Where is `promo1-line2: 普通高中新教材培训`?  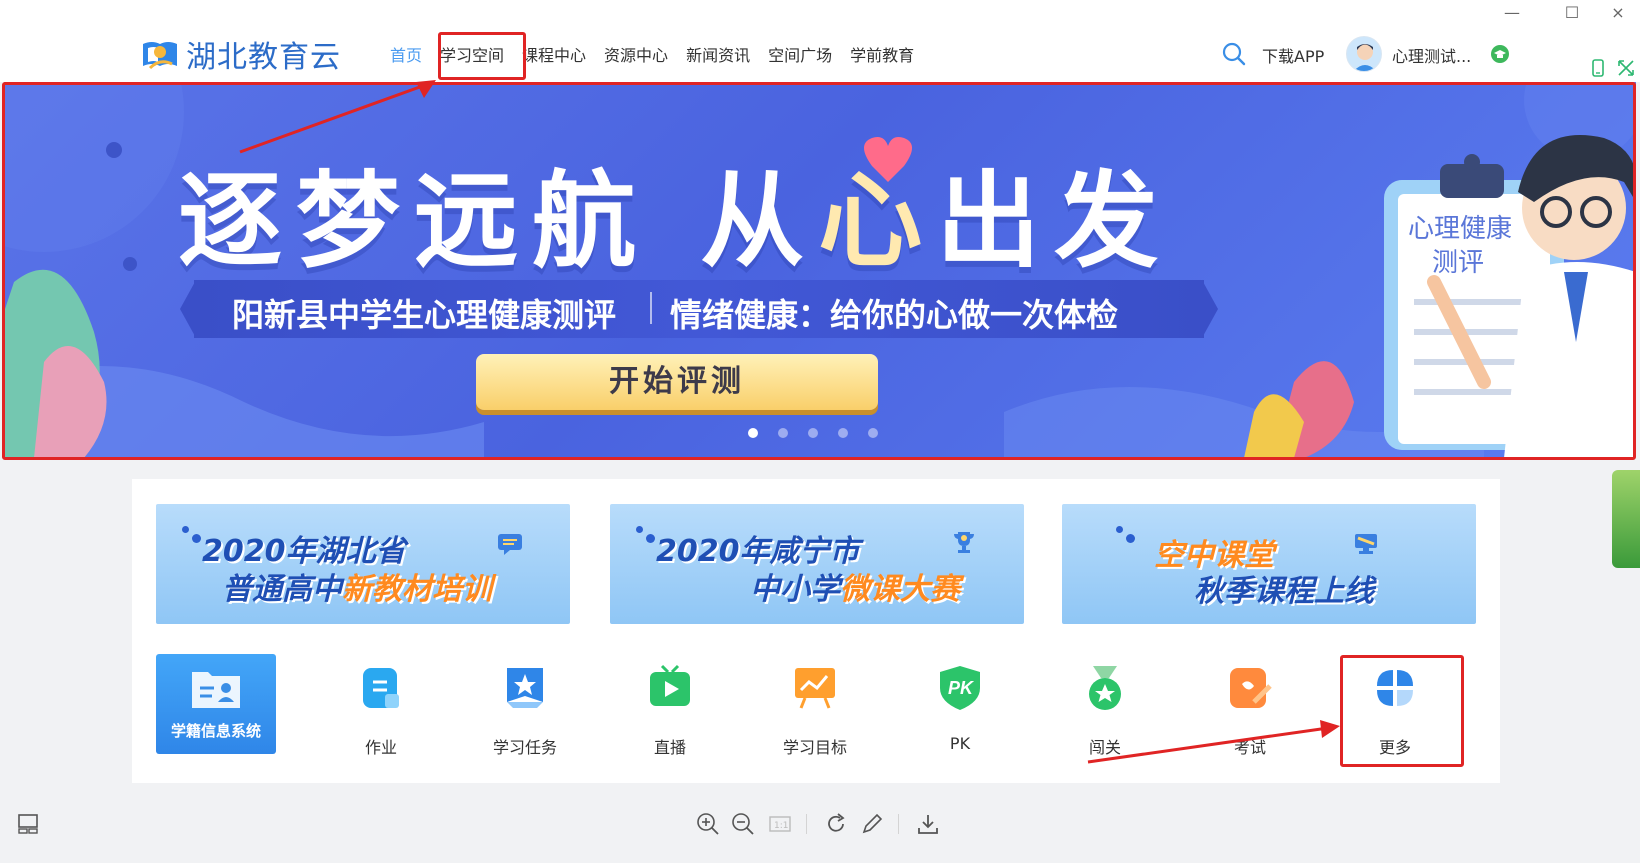 promo1-line2: 普通高中新教材培训 is located at coordinates (357, 586).